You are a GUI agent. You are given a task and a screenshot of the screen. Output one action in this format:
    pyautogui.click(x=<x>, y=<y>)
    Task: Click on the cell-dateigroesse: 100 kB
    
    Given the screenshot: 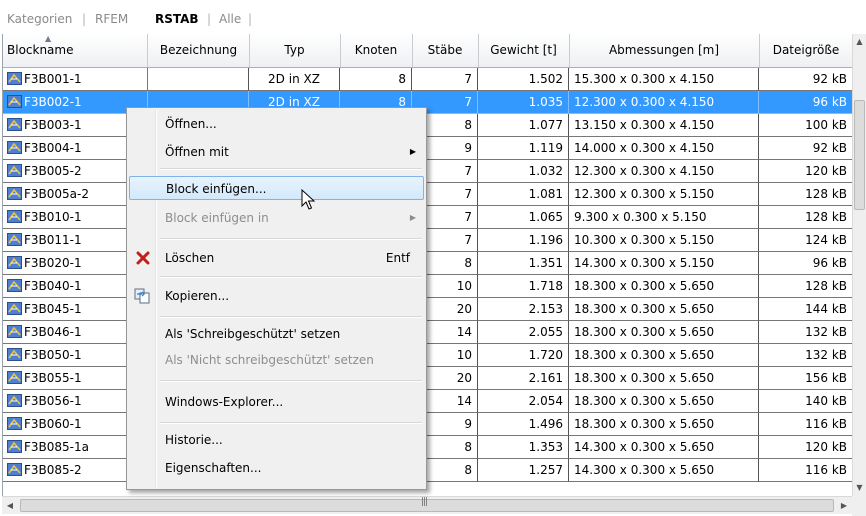 What is the action you would take?
    pyautogui.click(x=806, y=125)
    